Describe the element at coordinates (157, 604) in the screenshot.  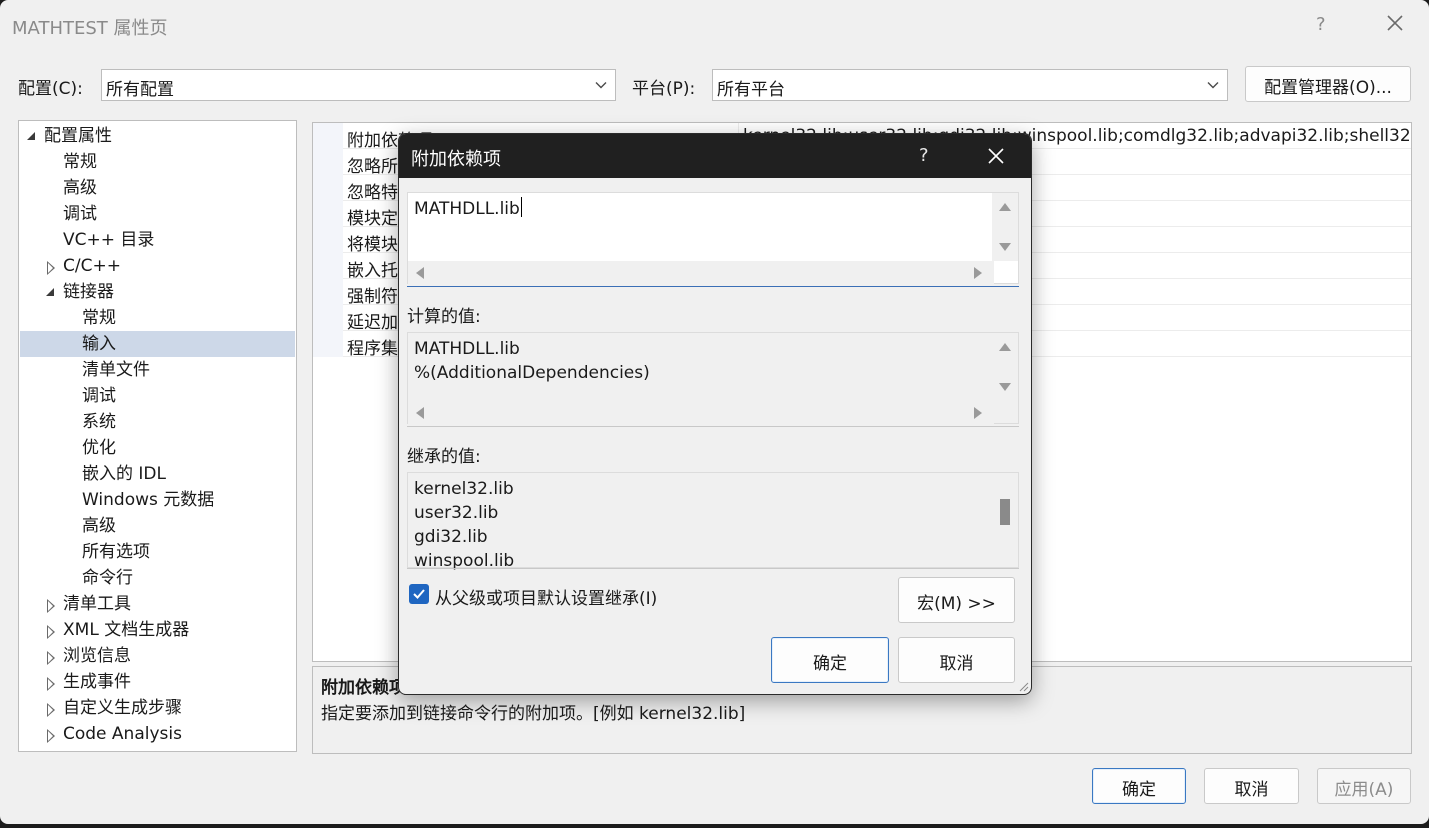
I see `tree-item: 清单工具` at that location.